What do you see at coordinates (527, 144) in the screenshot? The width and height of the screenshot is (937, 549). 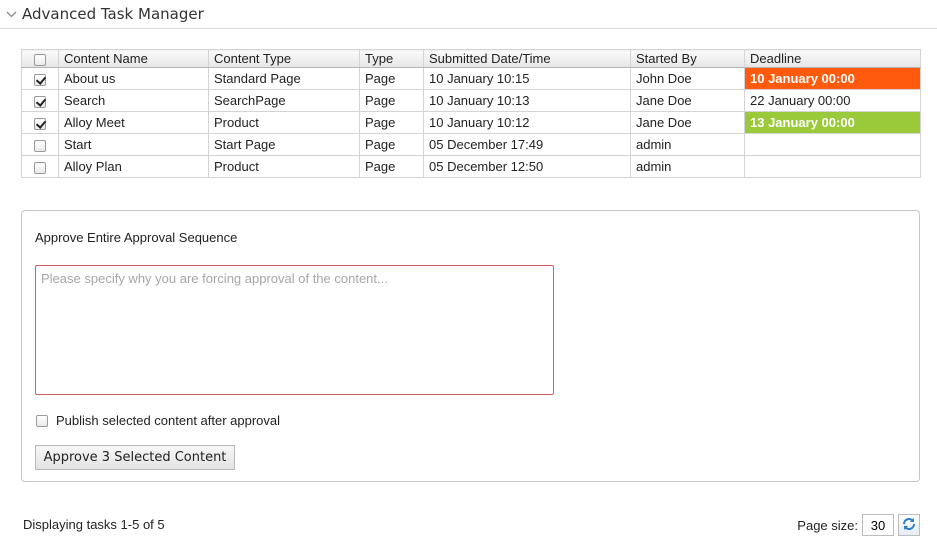 I see `cell-submitted: 05 December 17:49` at bounding box center [527, 144].